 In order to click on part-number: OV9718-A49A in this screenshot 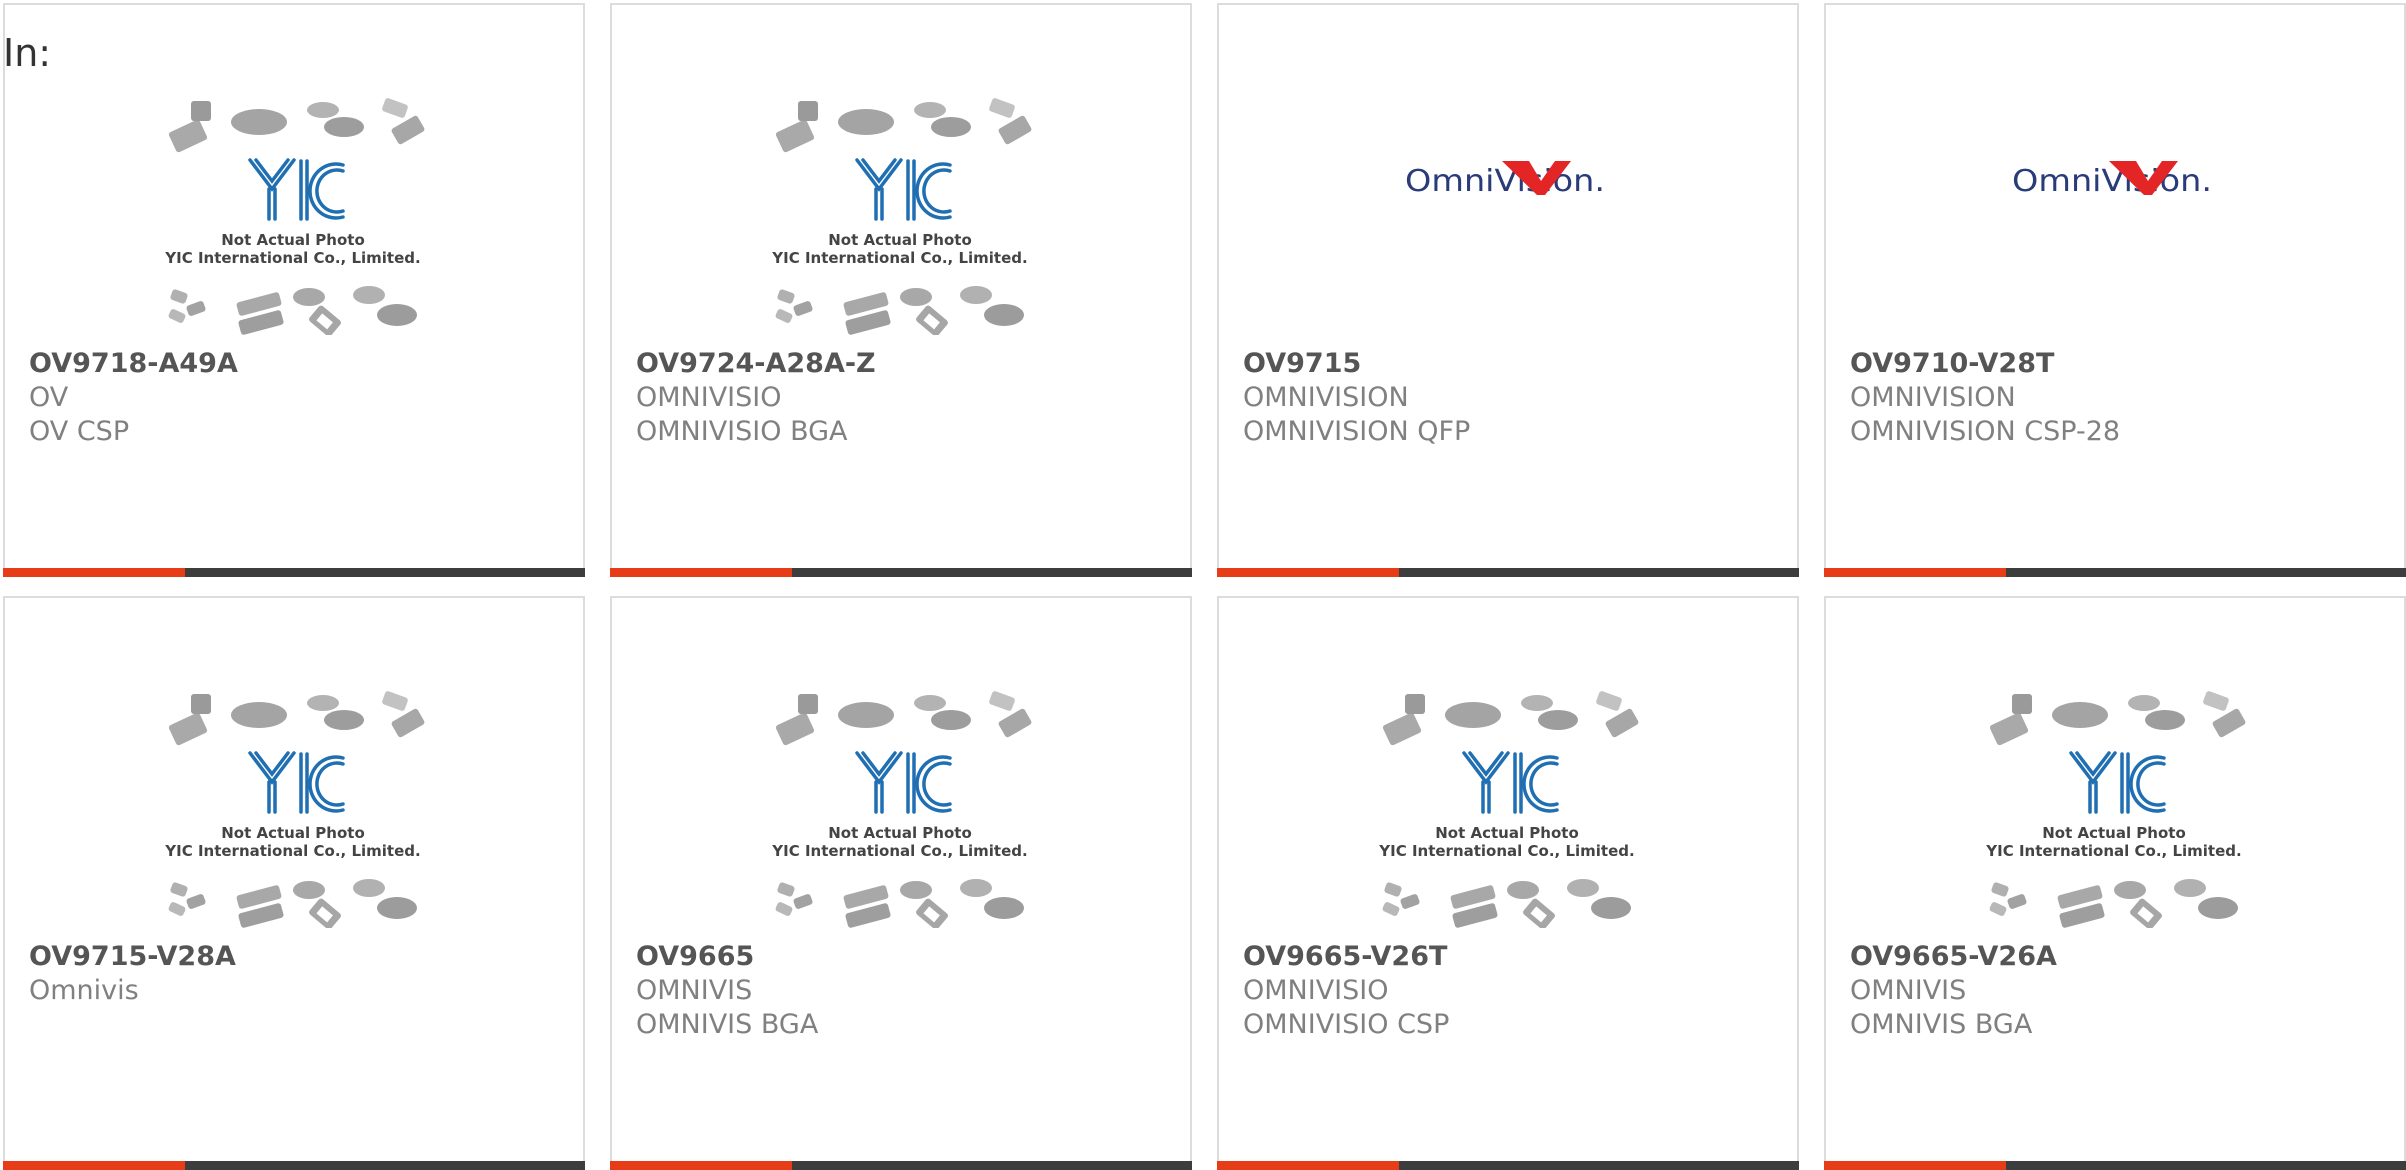, I will do `click(133, 363)`.